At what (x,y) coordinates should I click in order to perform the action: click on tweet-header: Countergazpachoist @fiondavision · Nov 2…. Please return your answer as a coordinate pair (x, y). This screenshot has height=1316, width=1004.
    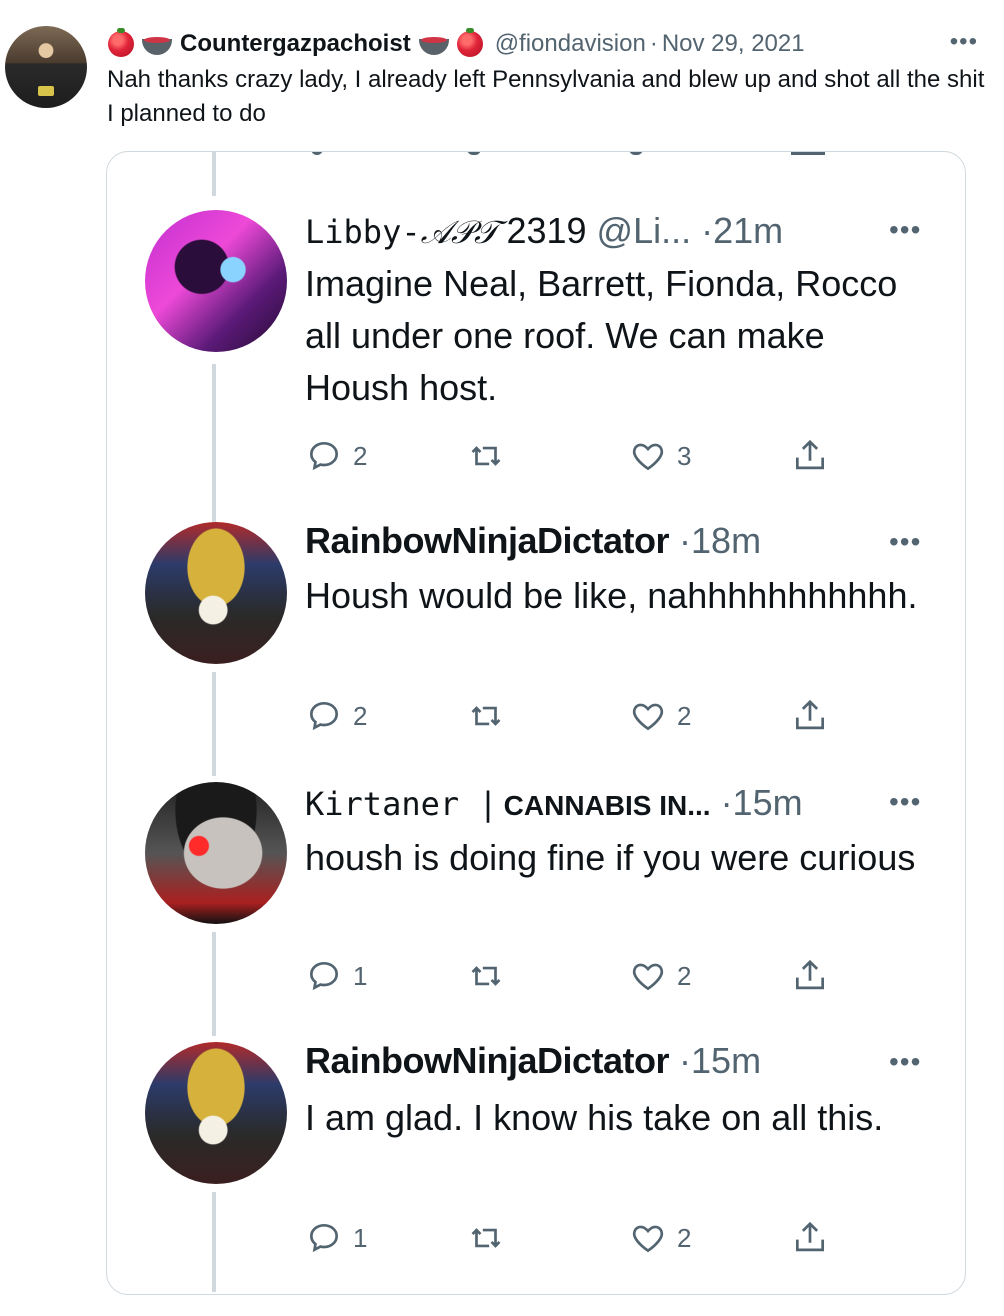
    Looking at the image, I should click on (543, 44).